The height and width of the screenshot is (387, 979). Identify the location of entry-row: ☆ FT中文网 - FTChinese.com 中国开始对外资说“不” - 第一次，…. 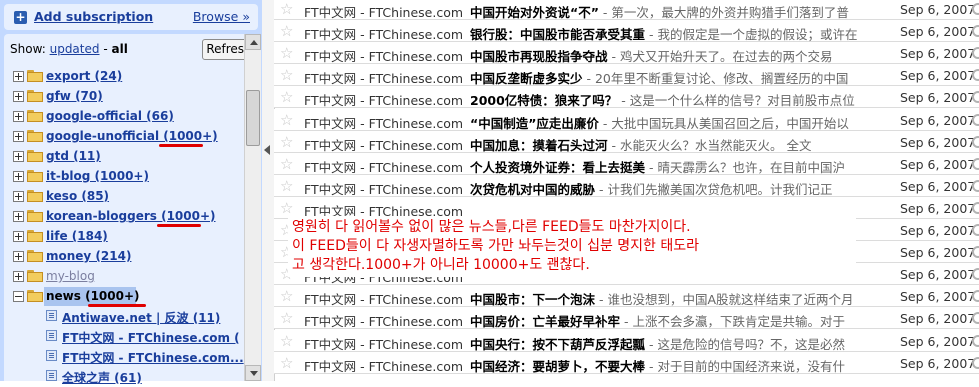
(626, 10).